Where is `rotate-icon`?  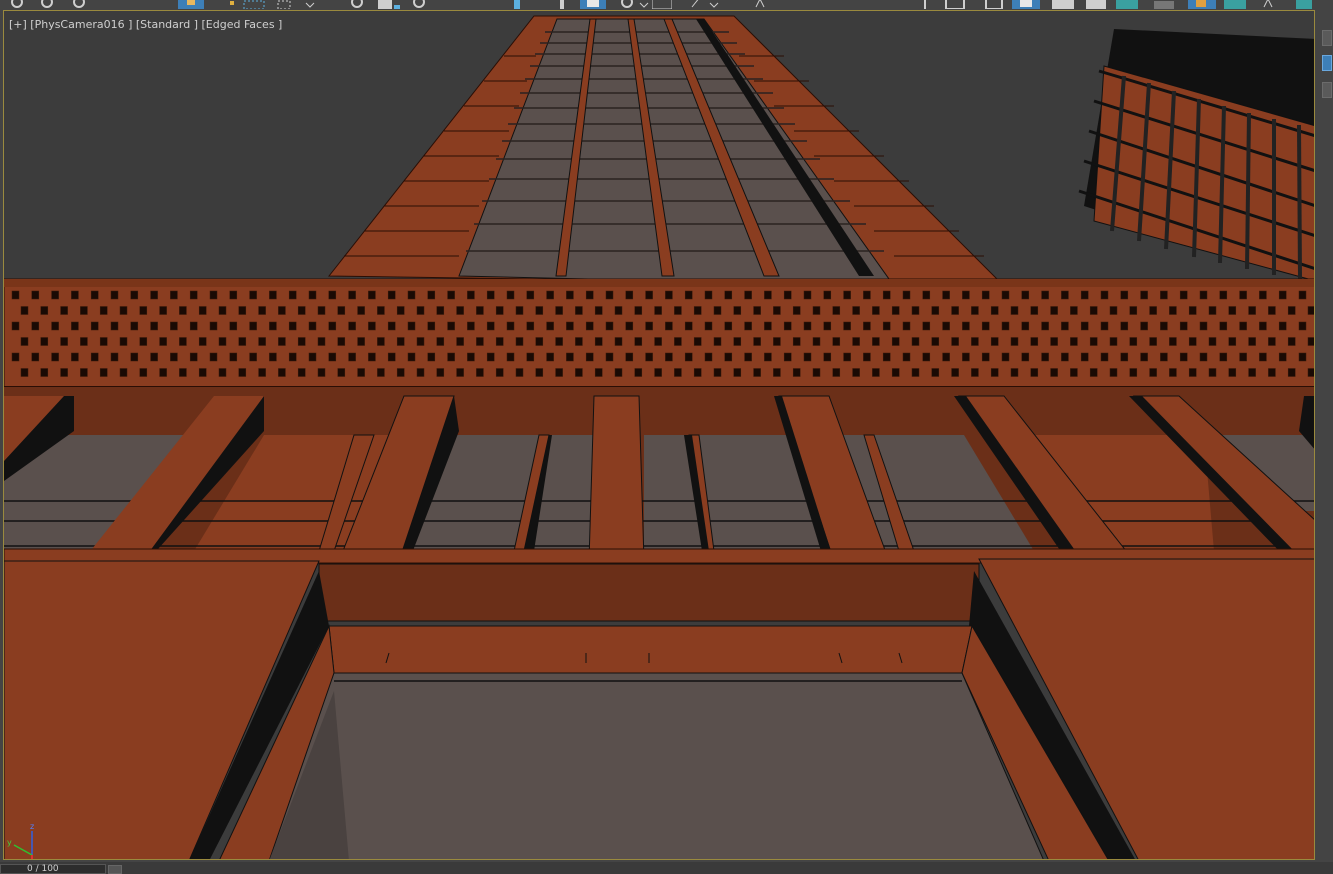
rotate-icon is located at coordinates (357, 4).